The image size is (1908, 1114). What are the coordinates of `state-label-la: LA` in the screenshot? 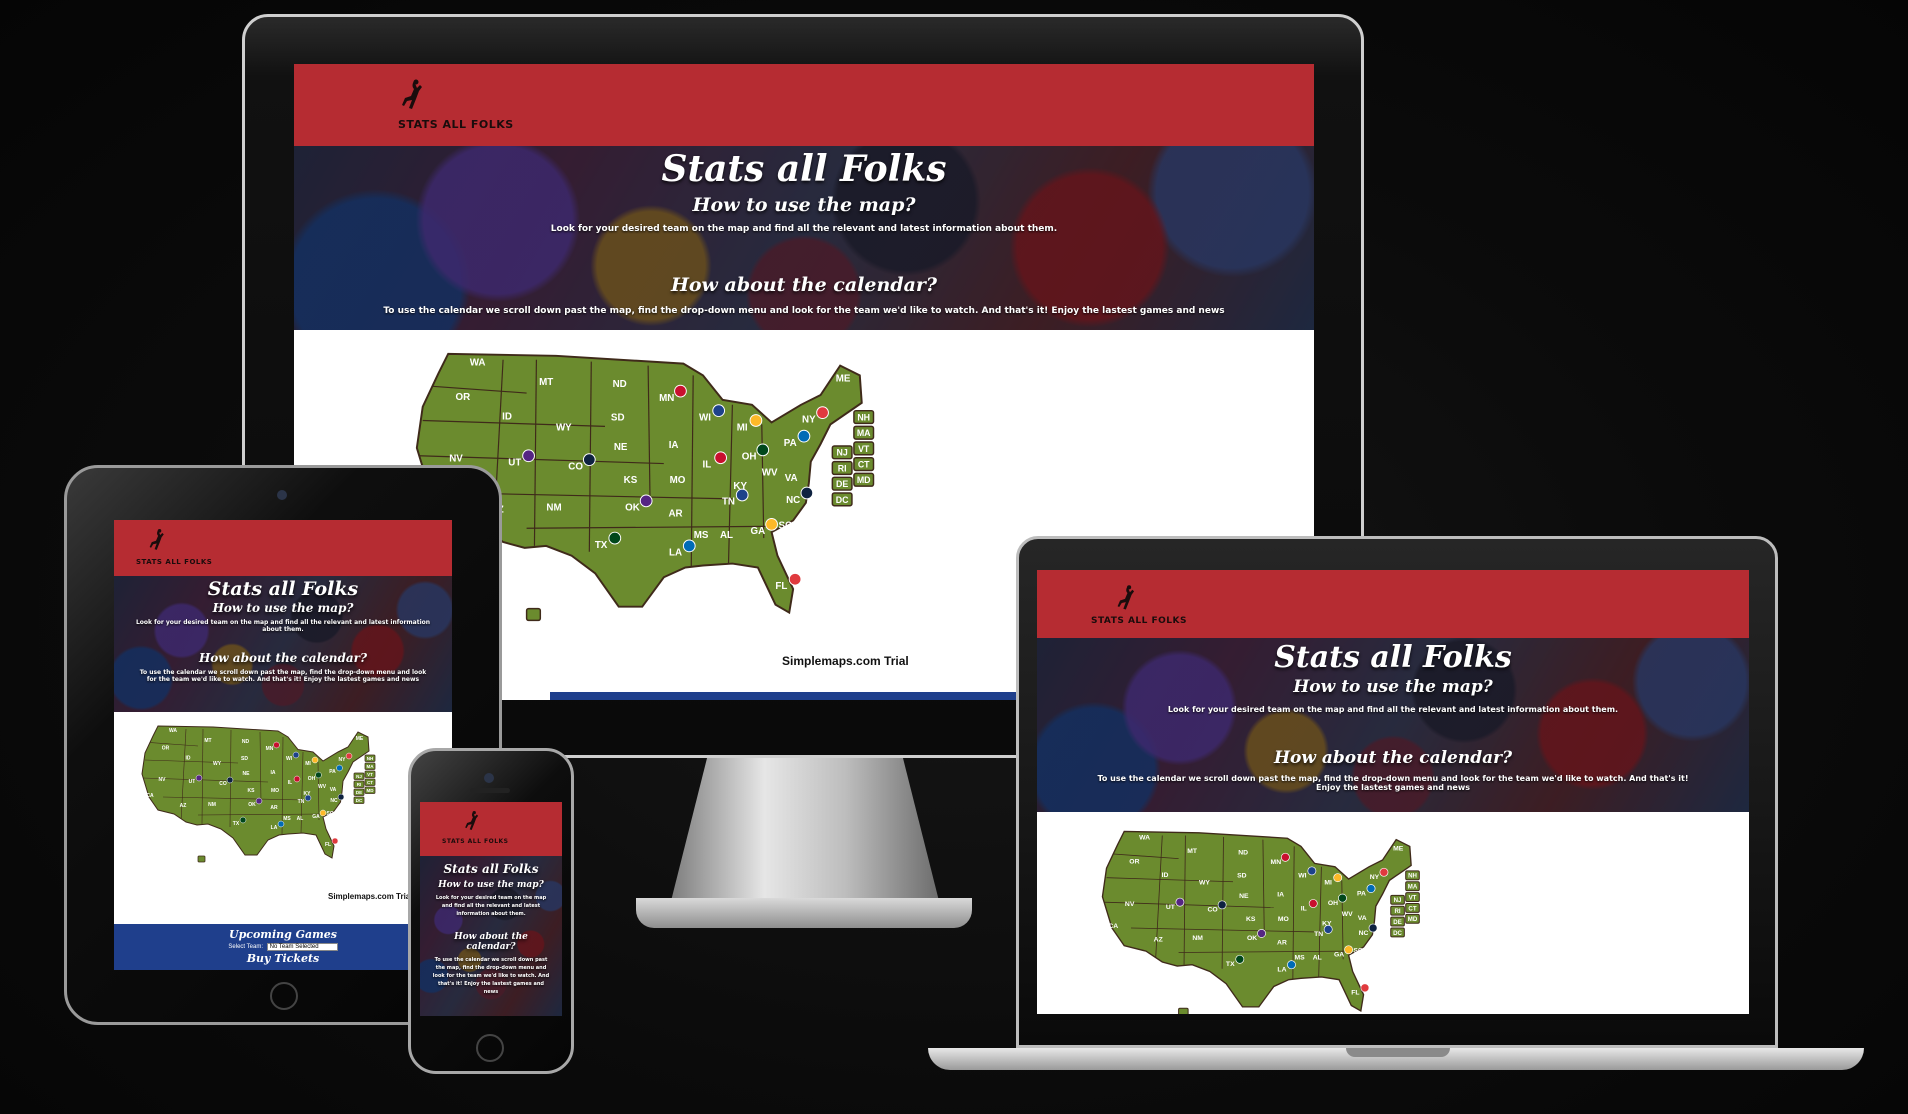 It's located at (675, 553).